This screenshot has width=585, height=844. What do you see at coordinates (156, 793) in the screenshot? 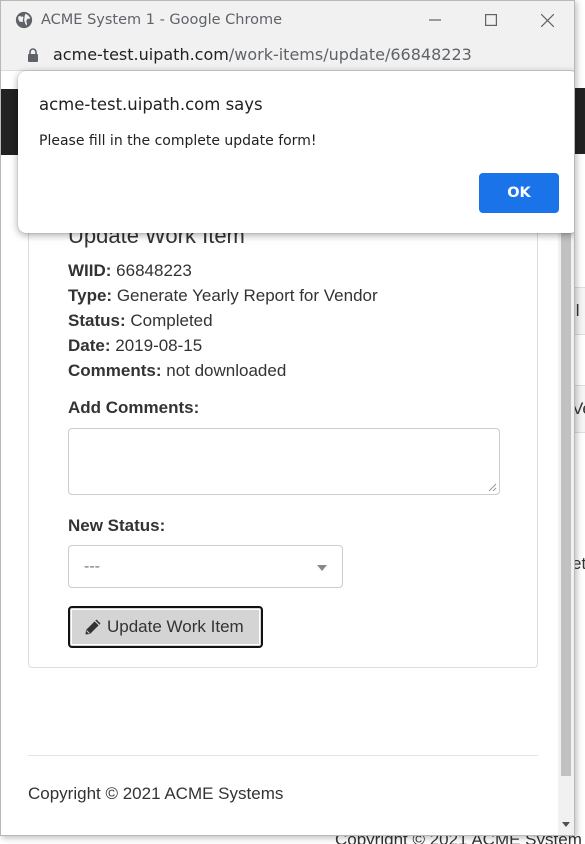
I see `footer-copyright: Copyright © 2021 ACME Systems` at bounding box center [156, 793].